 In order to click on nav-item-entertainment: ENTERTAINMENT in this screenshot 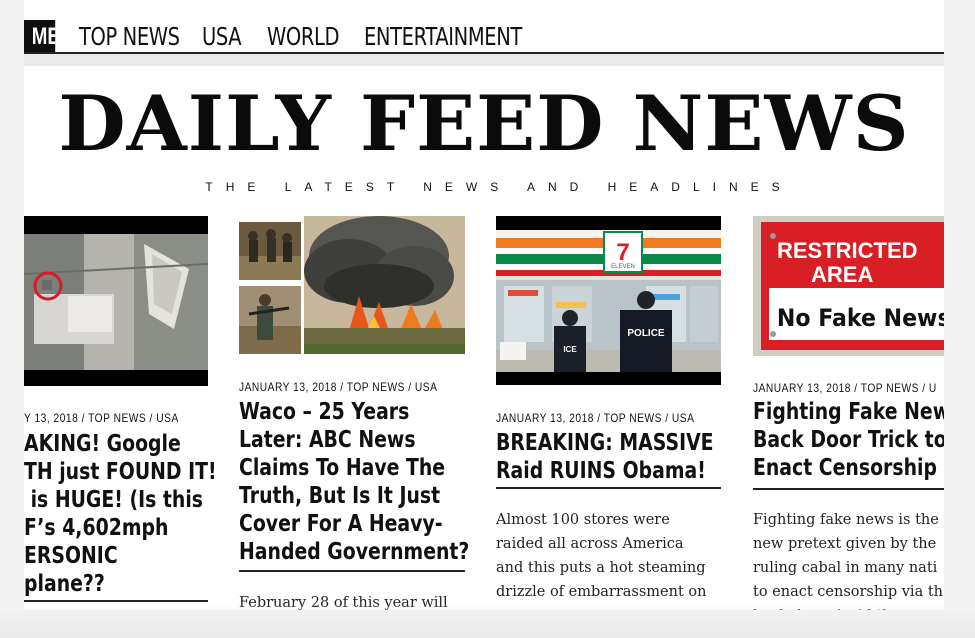, I will do `click(443, 37)`.